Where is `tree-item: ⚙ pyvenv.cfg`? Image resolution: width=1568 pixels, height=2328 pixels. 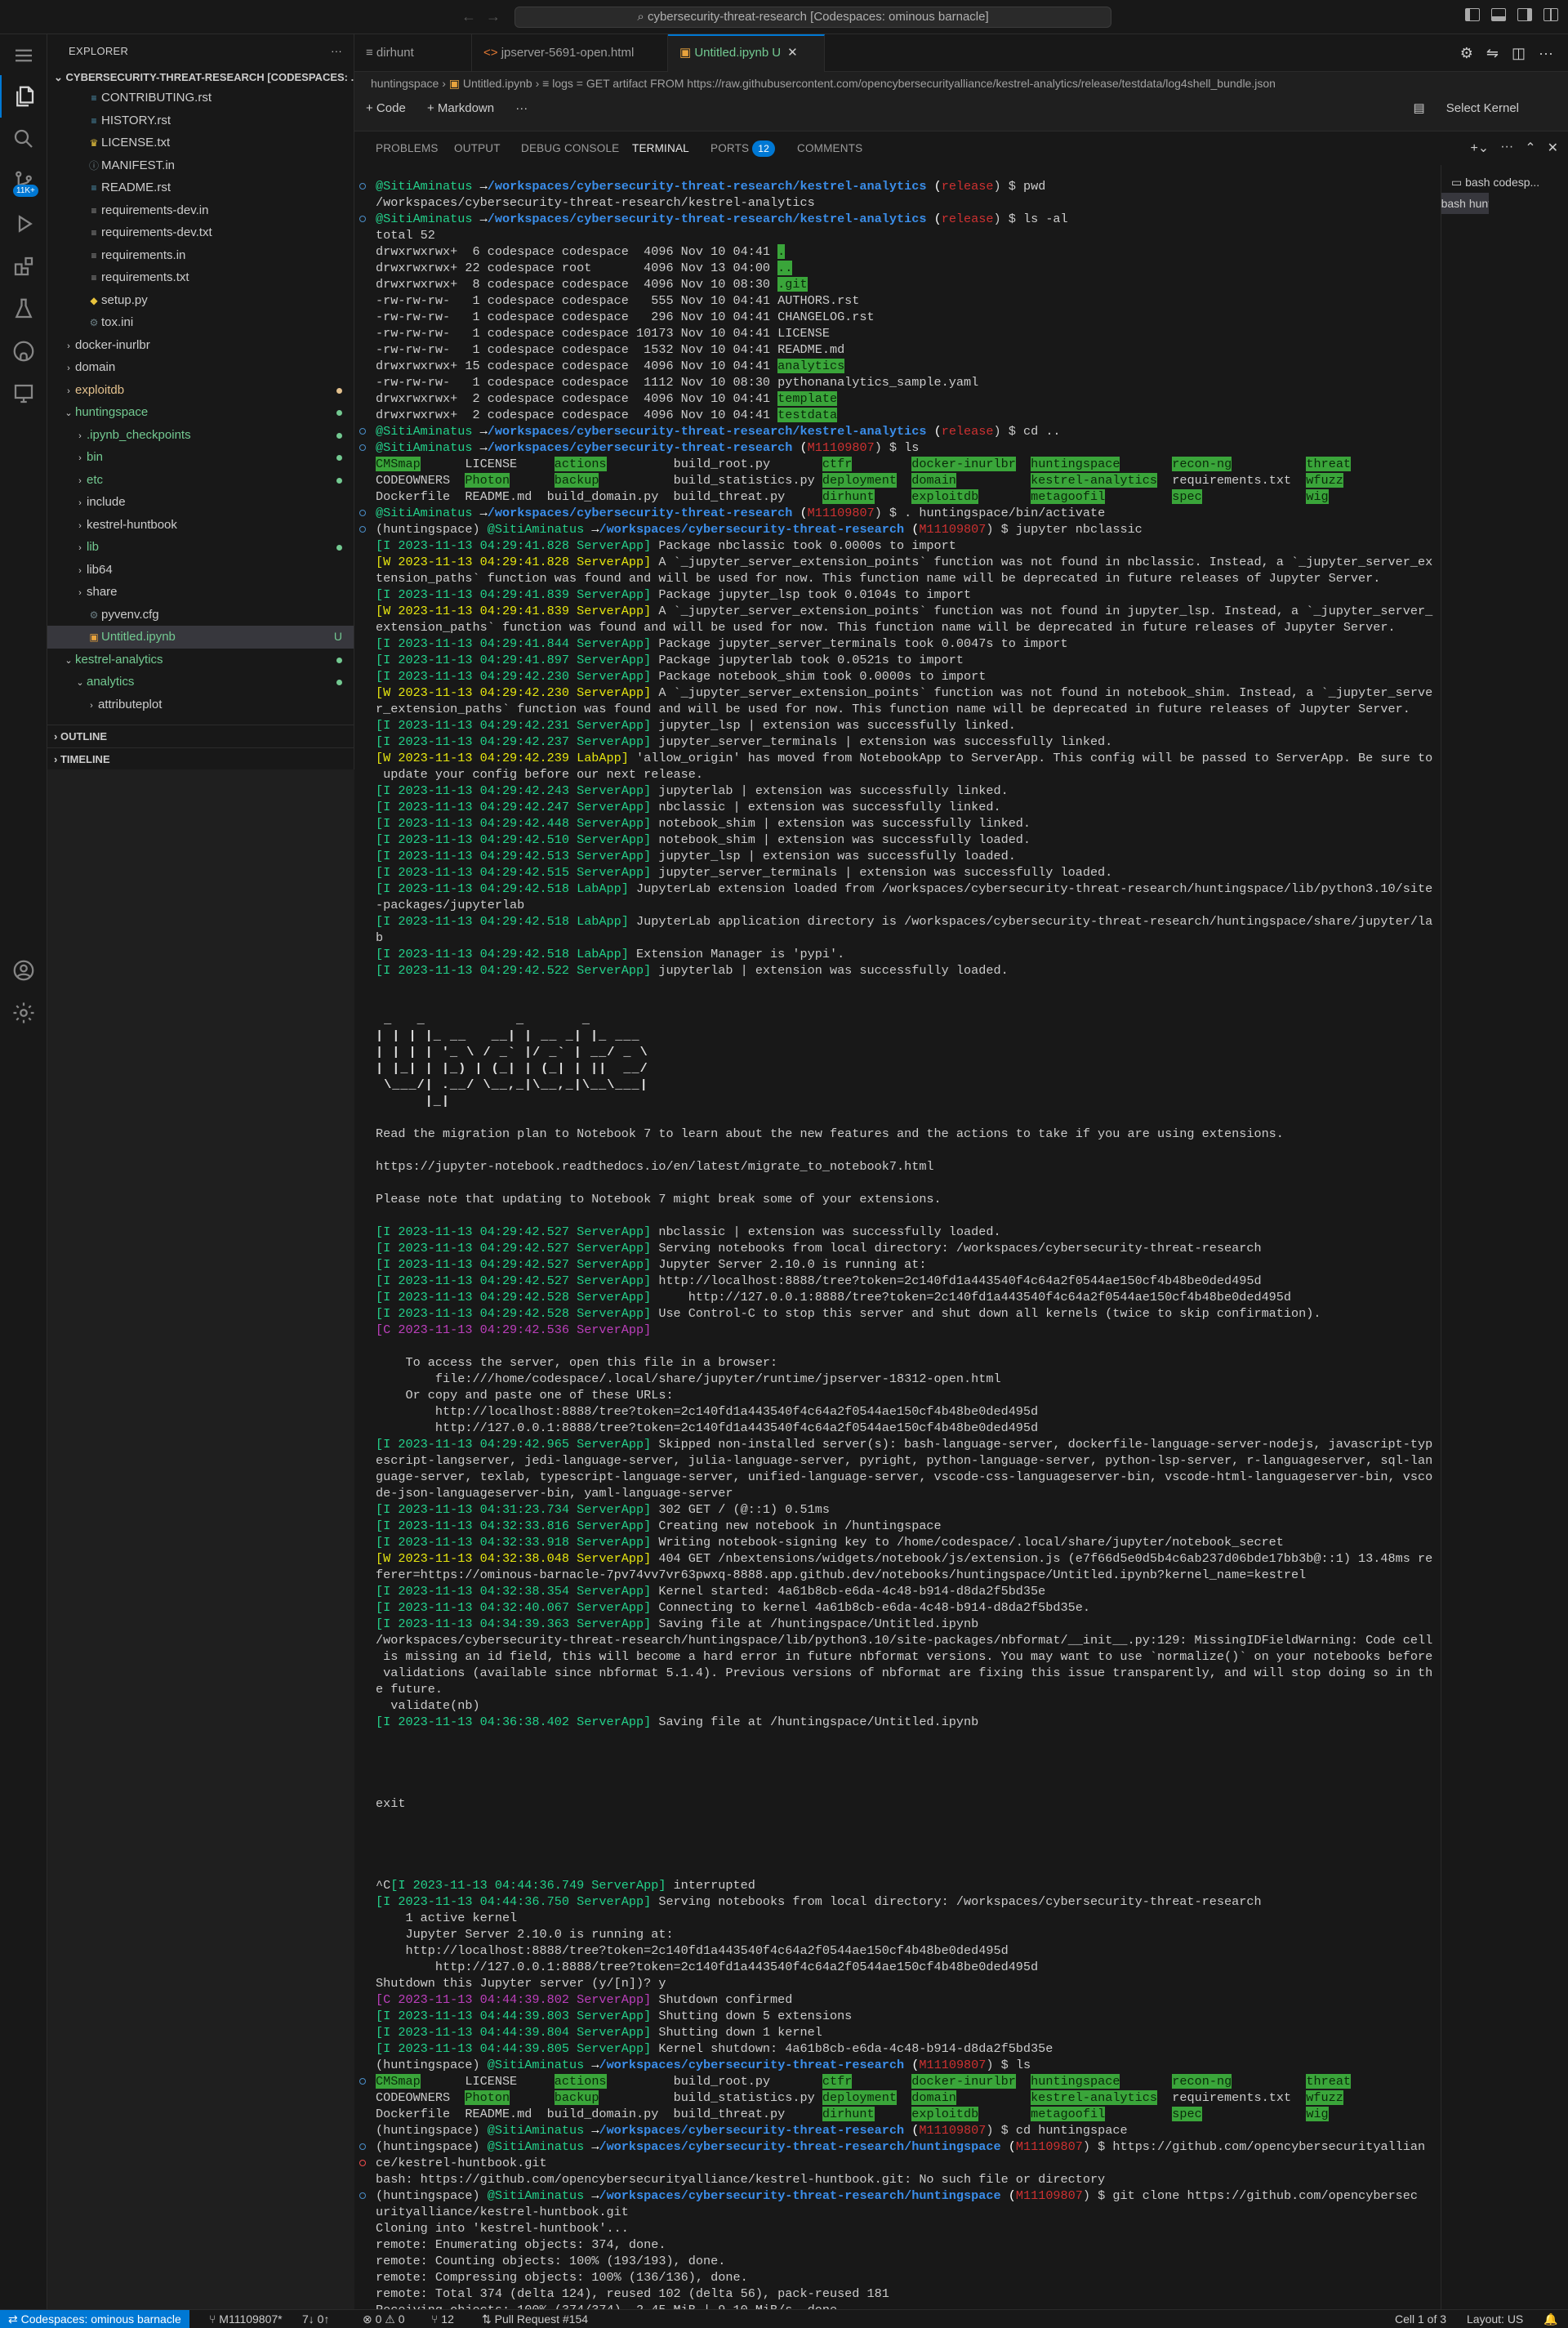
tree-item: ⚙ pyvenv.cfg is located at coordinates (200, 616).